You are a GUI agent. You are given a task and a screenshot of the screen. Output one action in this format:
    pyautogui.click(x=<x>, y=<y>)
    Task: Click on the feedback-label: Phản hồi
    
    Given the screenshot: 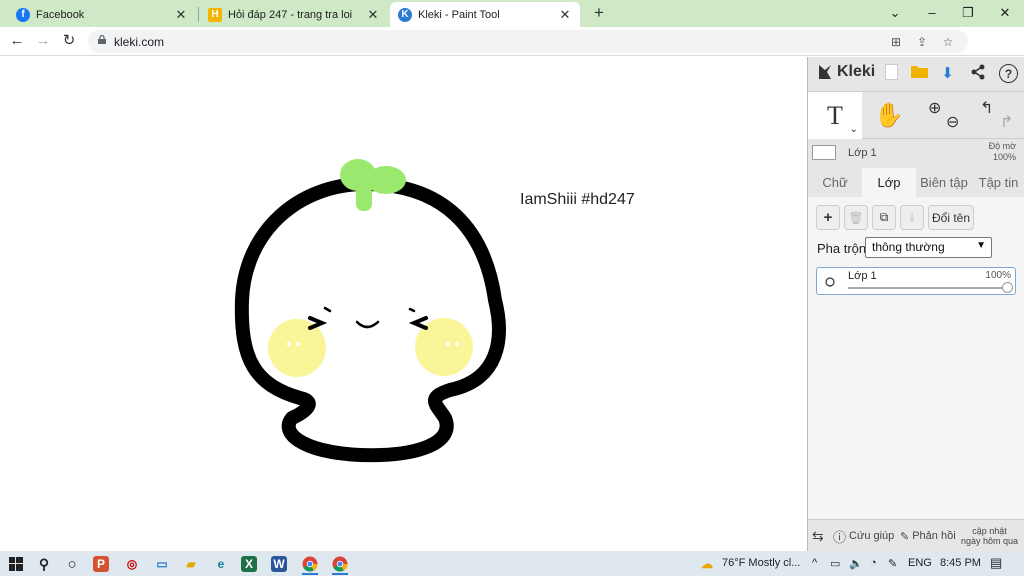 What is the action you would take?
    pyautogui.click(x=934, y=536)
    